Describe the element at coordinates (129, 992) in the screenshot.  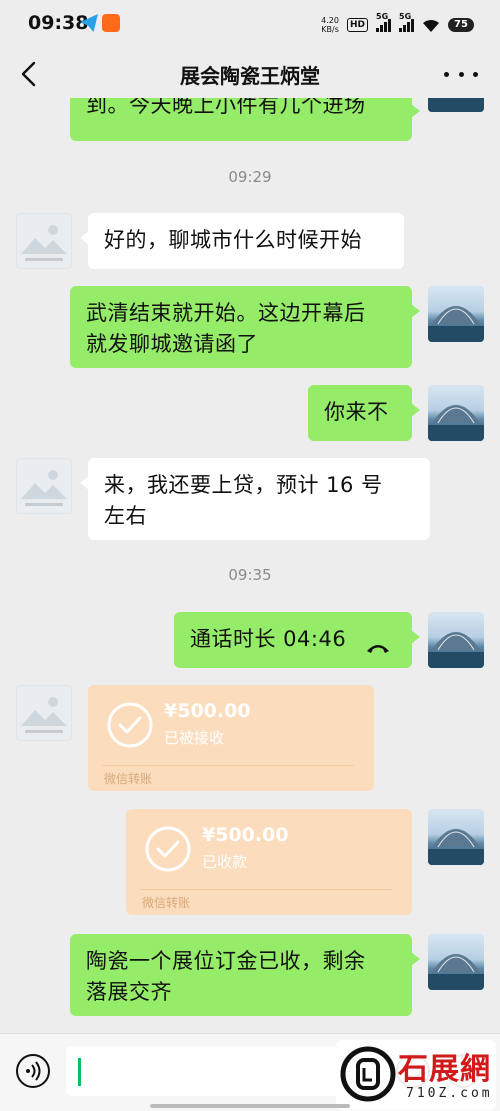
I see `message-text-line: 落展交齐` at that location.